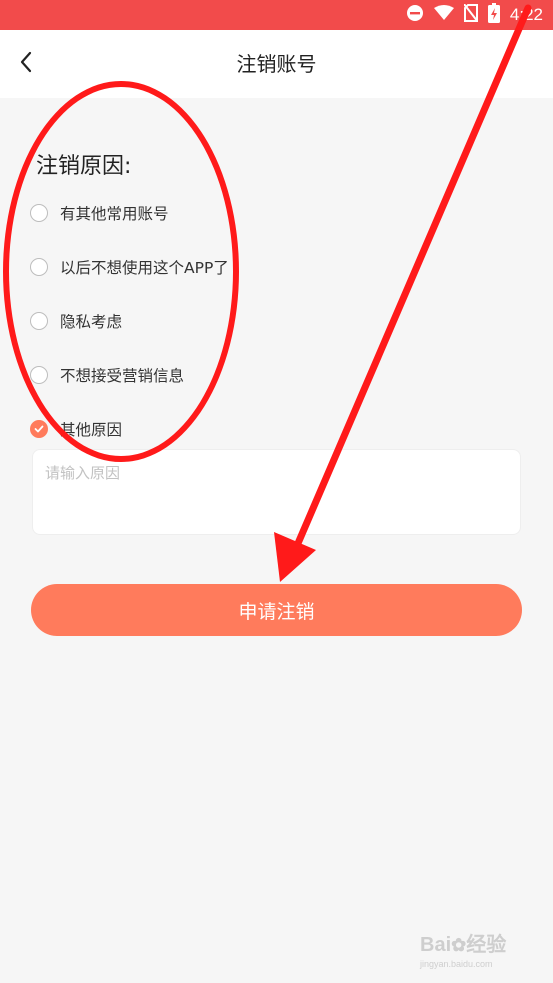  What do you see at coordinates (91, 430) in the screenshot?
I see `reason-label: 其他原因` at bounding box center [91, 430].